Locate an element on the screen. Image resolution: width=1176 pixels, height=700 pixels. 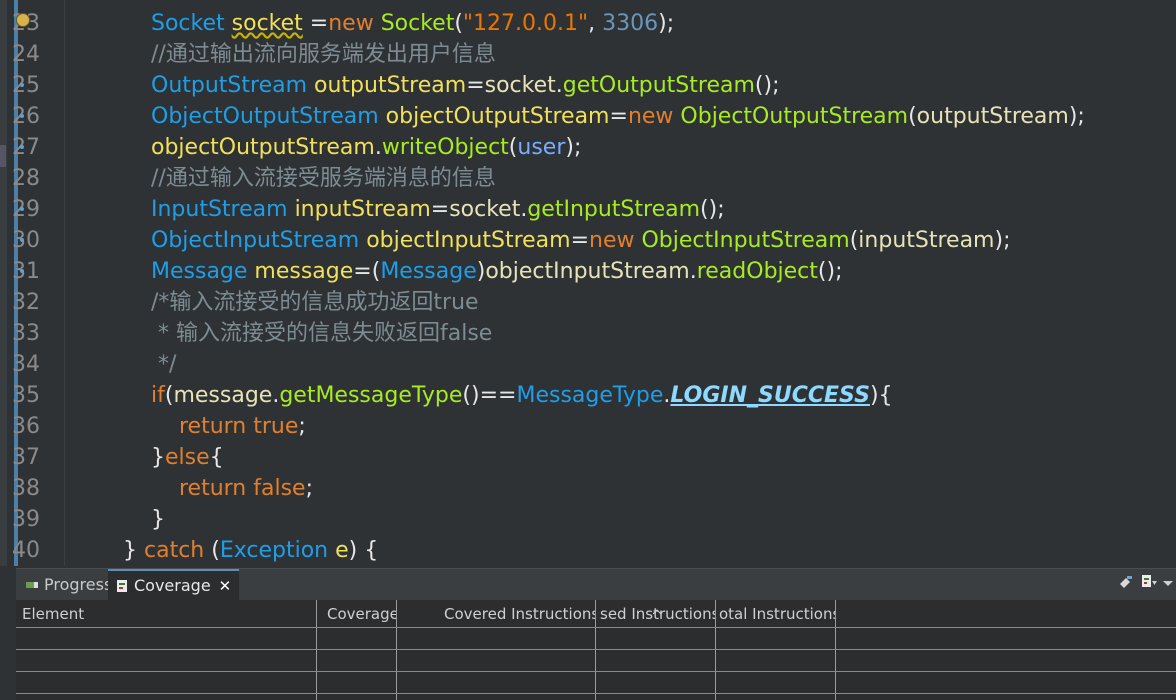
coverage-icon is located at coordinates (122, 582).